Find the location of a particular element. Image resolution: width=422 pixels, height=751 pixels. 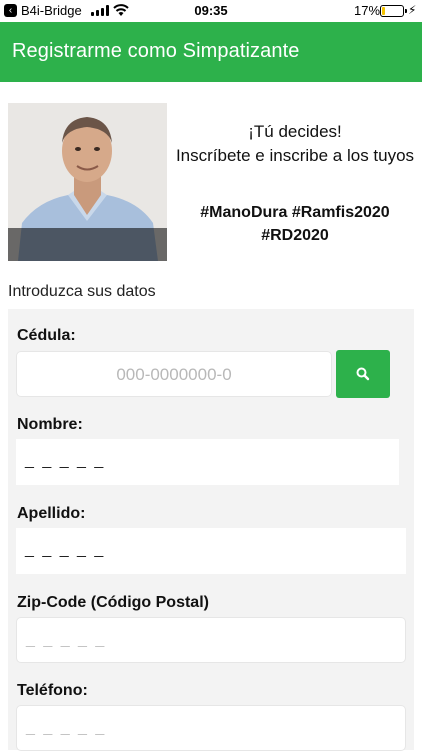

zip-code-input: _ _ _ _ _ is located at coordinates (211, 640).